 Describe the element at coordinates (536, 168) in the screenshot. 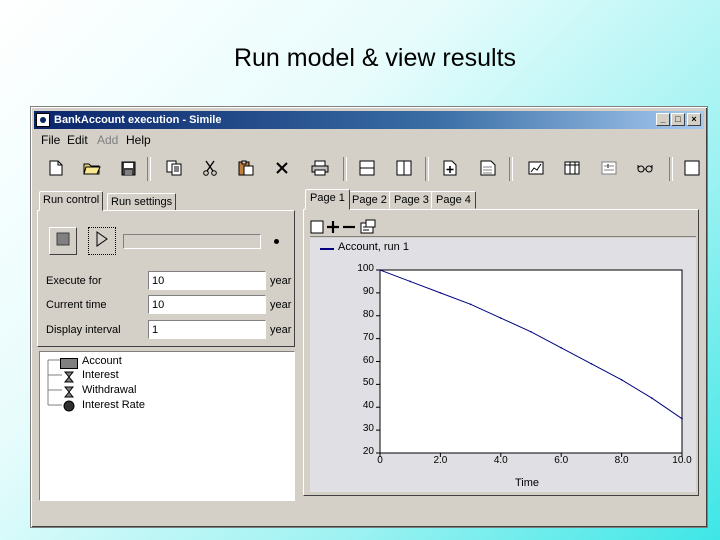

I see `plot-icon` at that location.